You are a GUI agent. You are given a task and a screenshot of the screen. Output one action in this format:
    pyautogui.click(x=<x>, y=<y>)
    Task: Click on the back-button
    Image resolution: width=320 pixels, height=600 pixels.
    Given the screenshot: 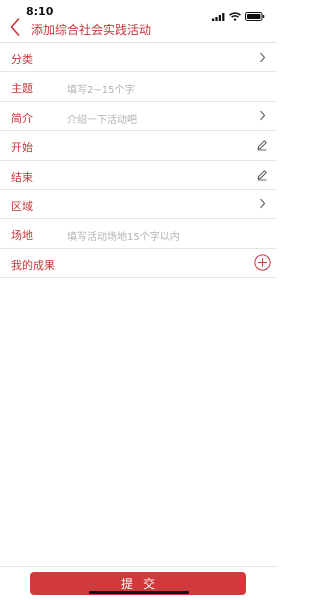 What is the action you would take?
    pyautogui.click(x=15, y=29)
    